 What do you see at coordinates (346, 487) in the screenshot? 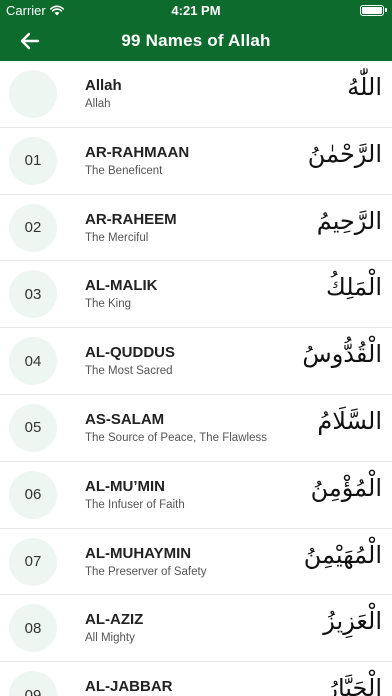
I see `name-arabic: الْمُؤْمِنُ` at bounding box center [346, 487].